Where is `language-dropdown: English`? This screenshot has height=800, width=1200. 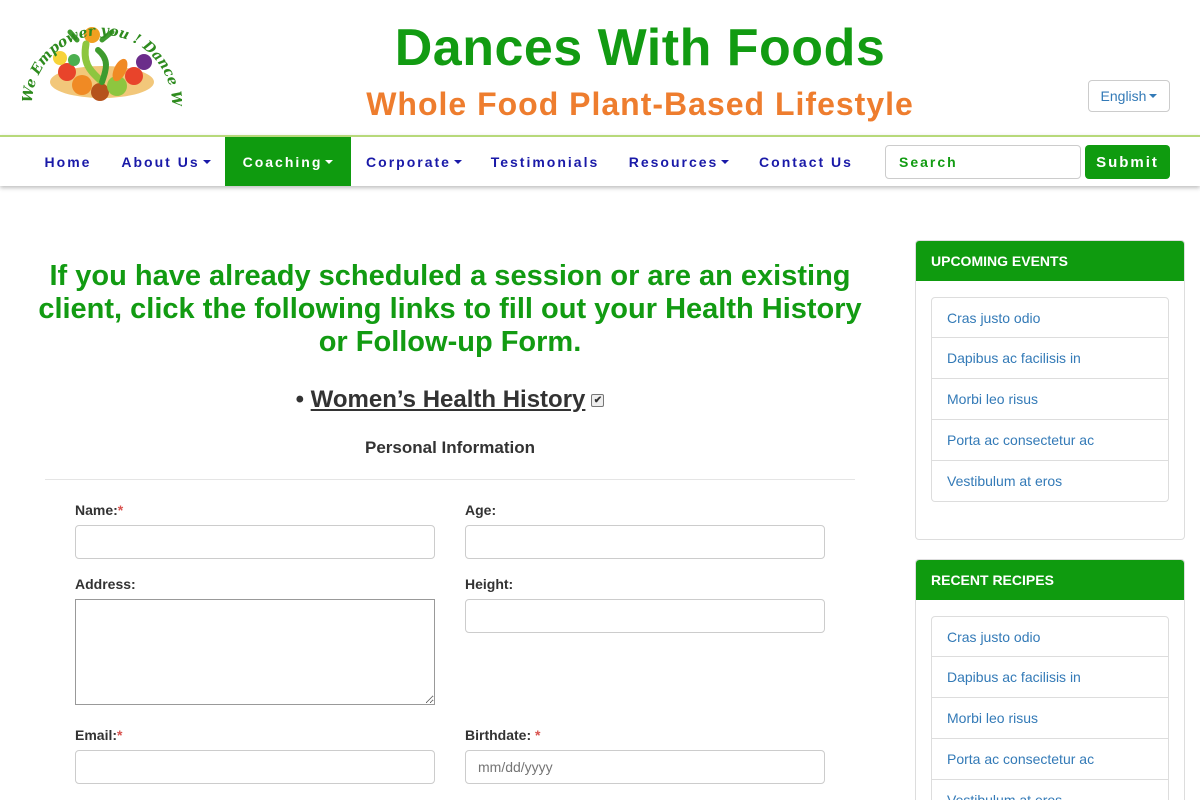
language-dropdown: English is located at coordinates (1129, 96).